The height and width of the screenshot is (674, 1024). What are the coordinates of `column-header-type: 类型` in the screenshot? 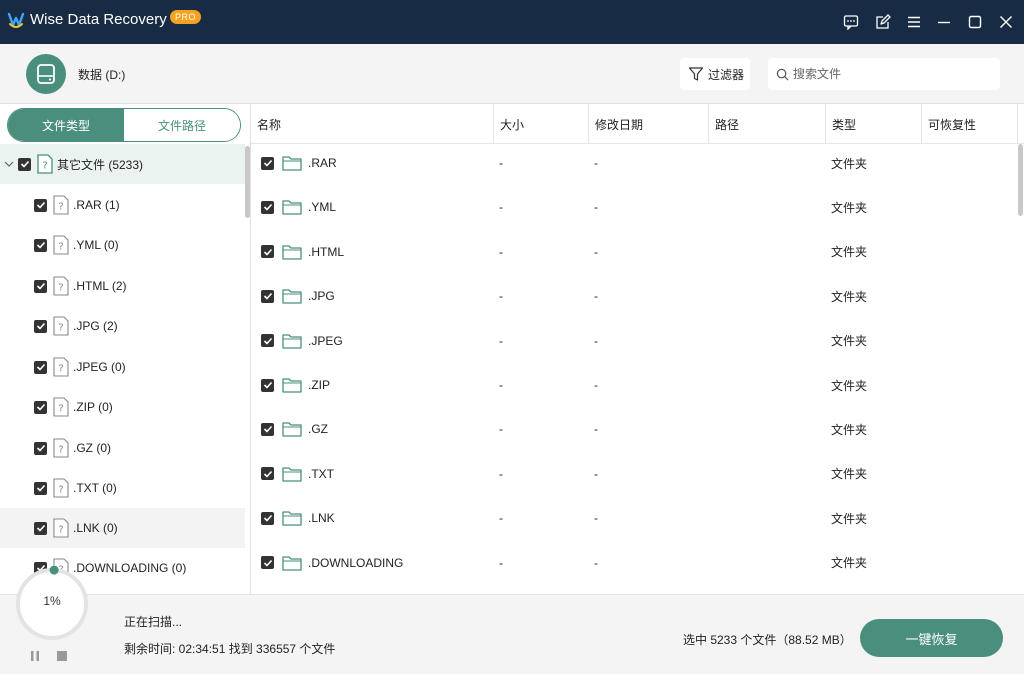 It's located at (874, 124).